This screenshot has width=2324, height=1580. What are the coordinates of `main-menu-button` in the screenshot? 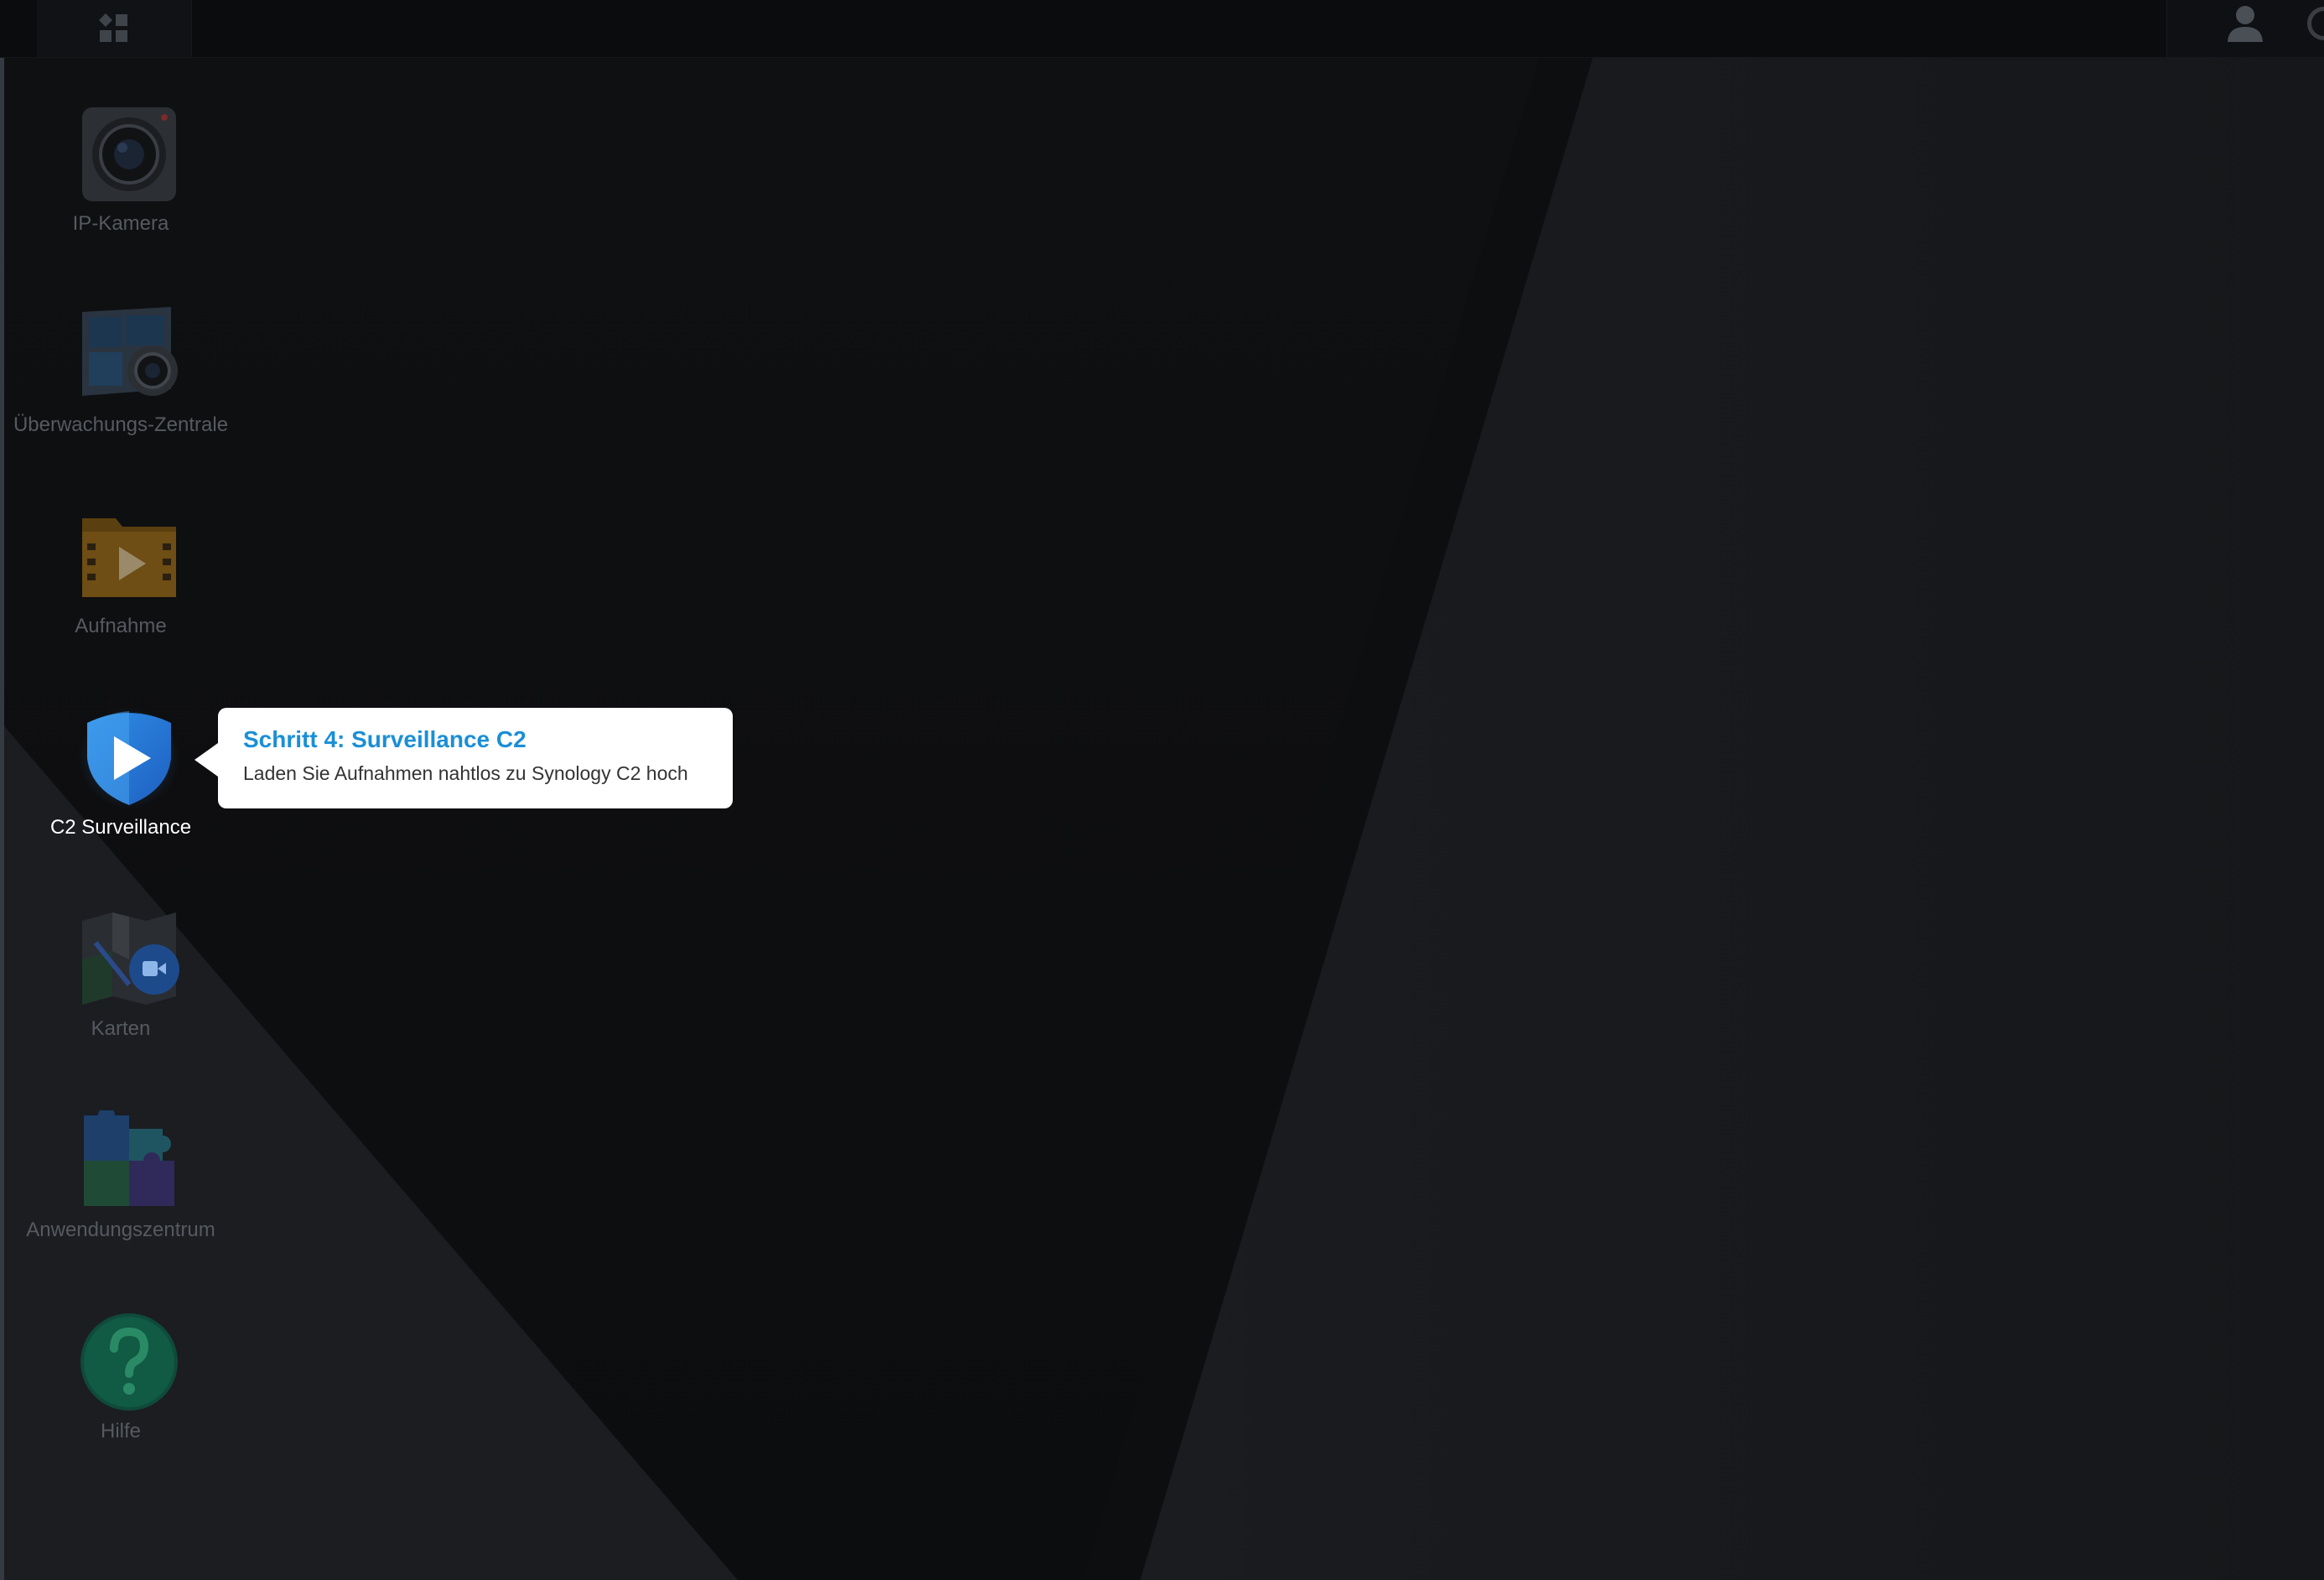 It's located at (114, 28).